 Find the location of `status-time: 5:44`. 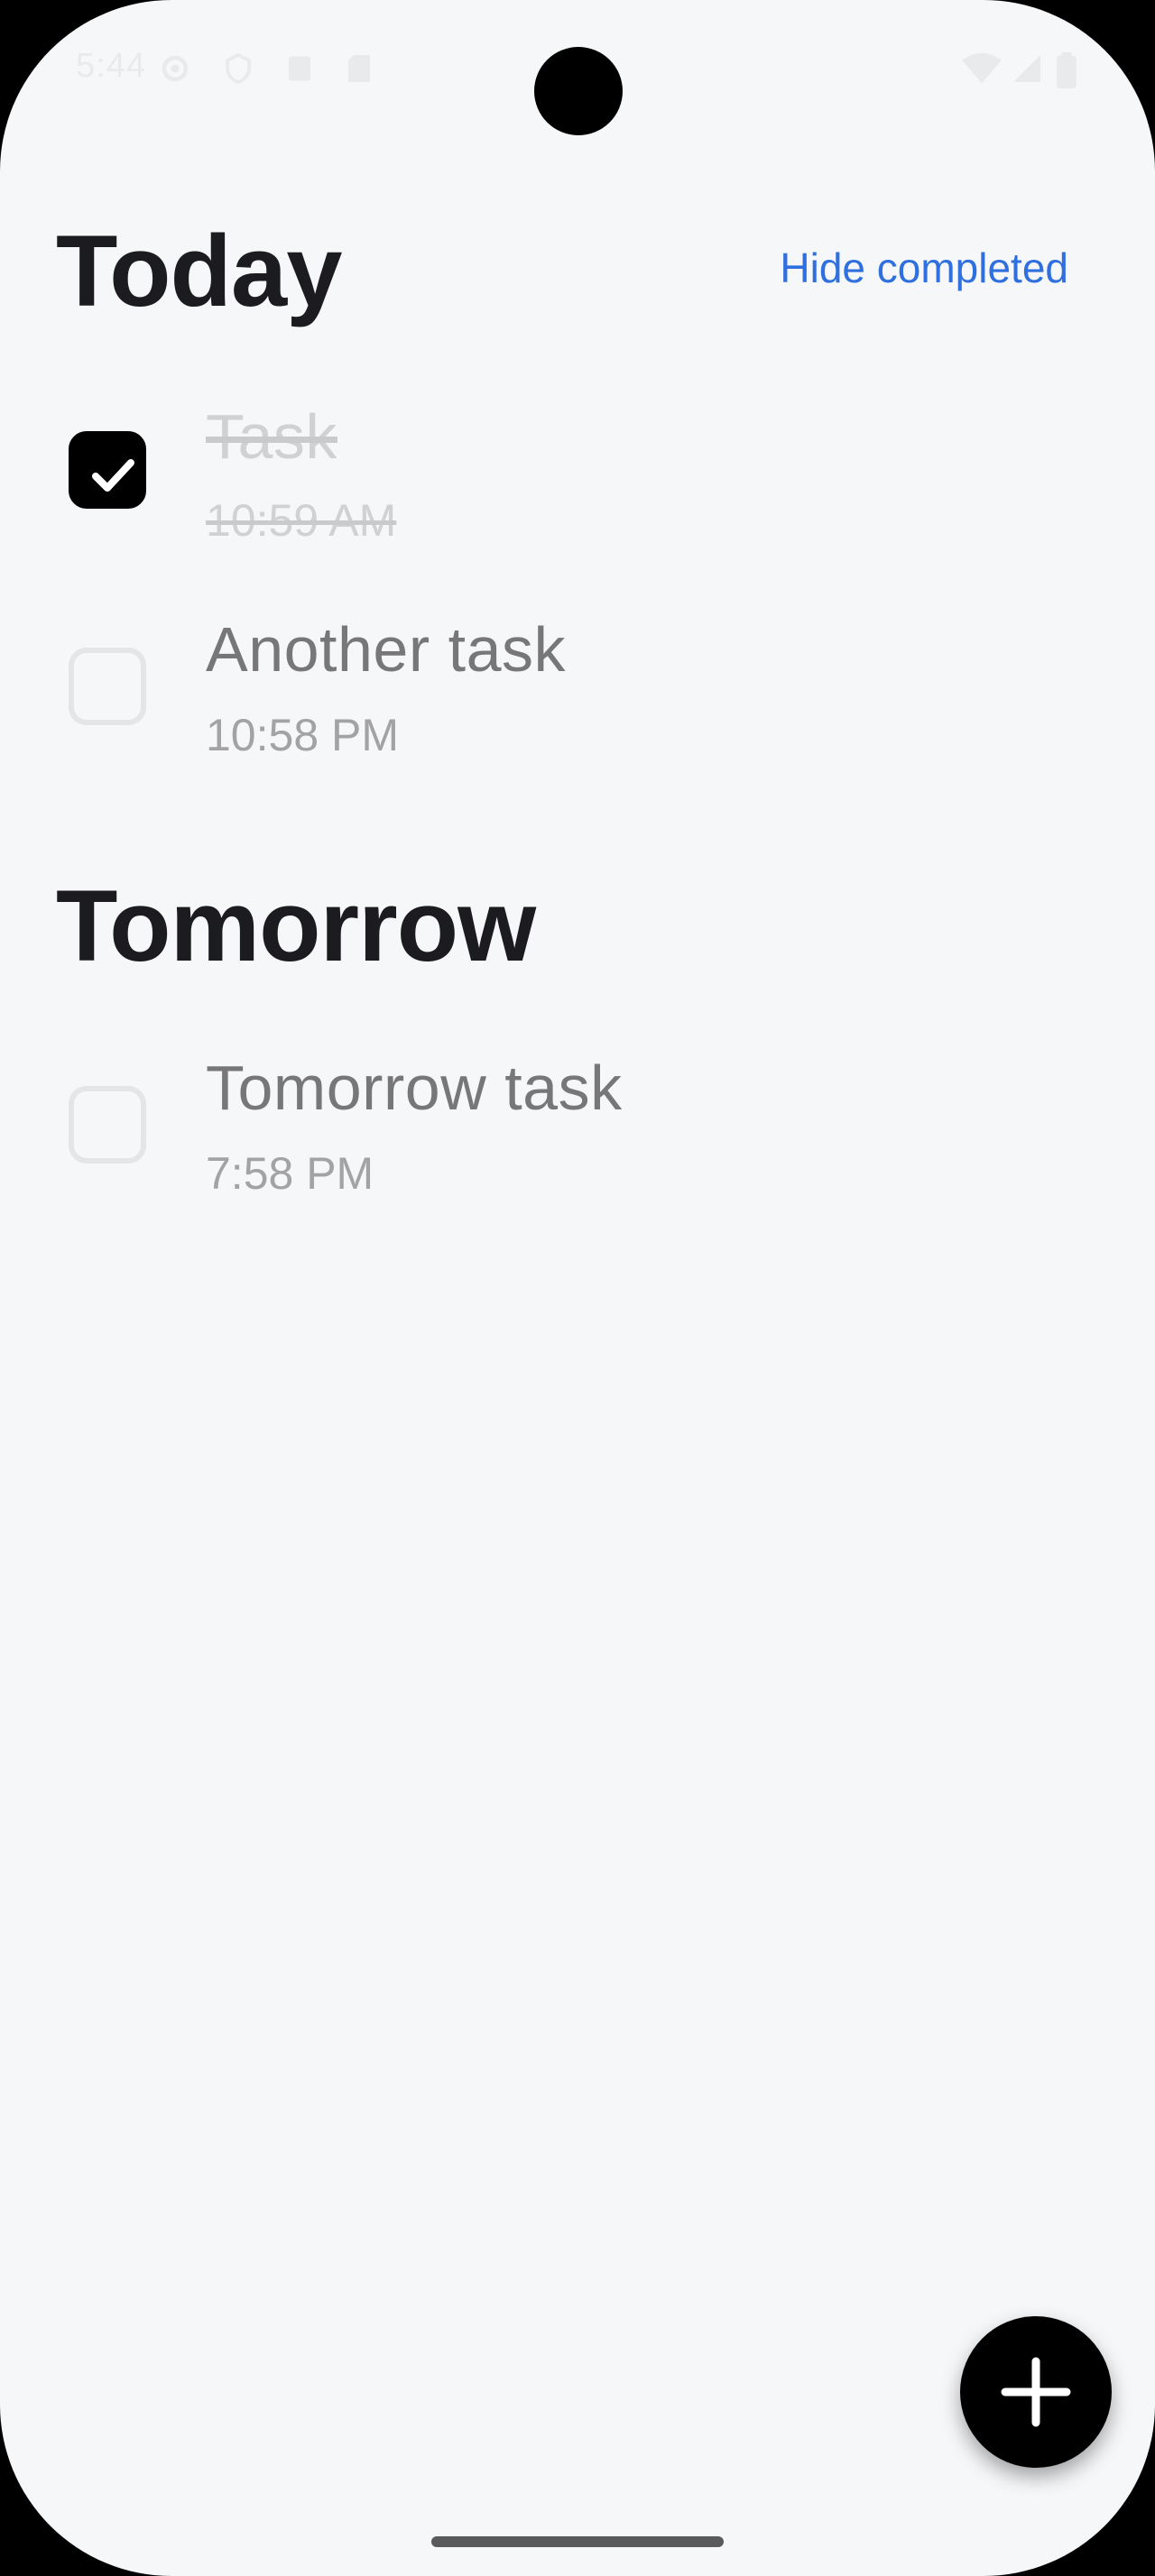

status-time: 5:44 is located at coordinates (111, 66).